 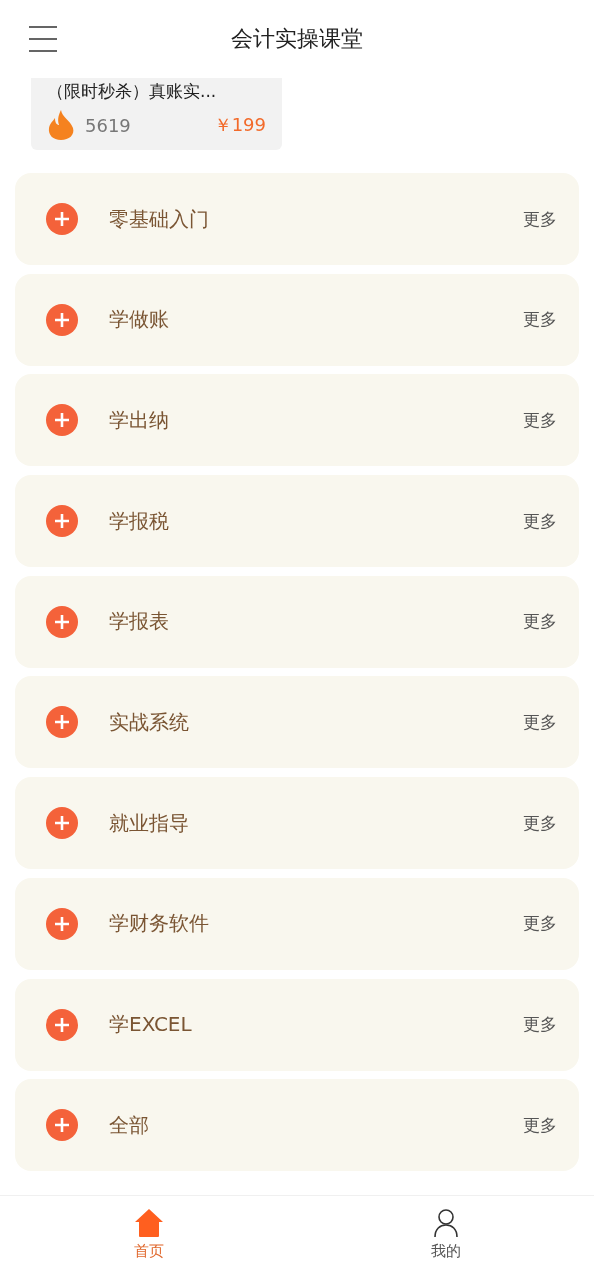 What do you see at coordinates (445, 1223) in the screenshot?
I see `person-icon` at bounding box center [445, 1223].